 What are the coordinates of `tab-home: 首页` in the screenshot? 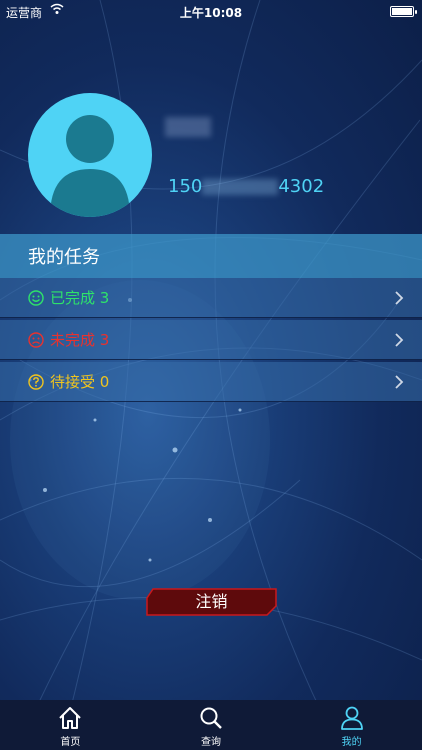 It's located at (70, 725).